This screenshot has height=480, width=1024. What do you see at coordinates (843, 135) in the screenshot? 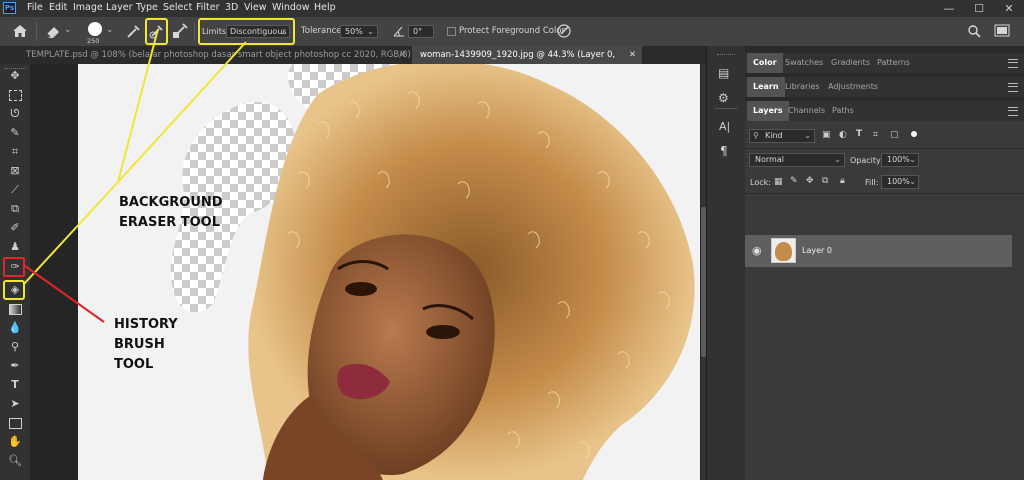
I see `filter-adjustment-icon: ◐` at bounding box center [843, 135].